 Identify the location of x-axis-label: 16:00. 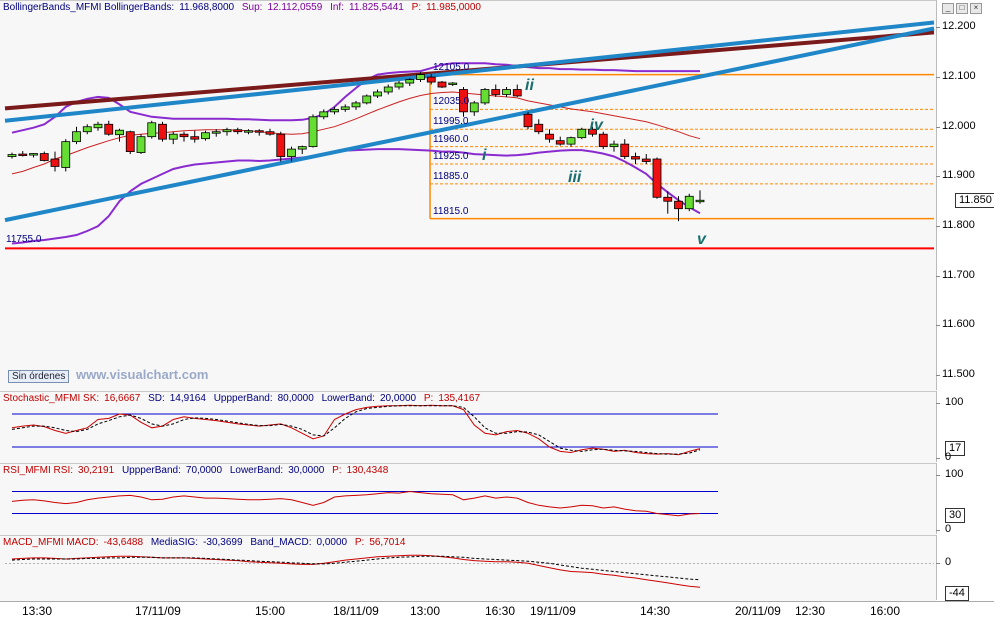
(885, 611).